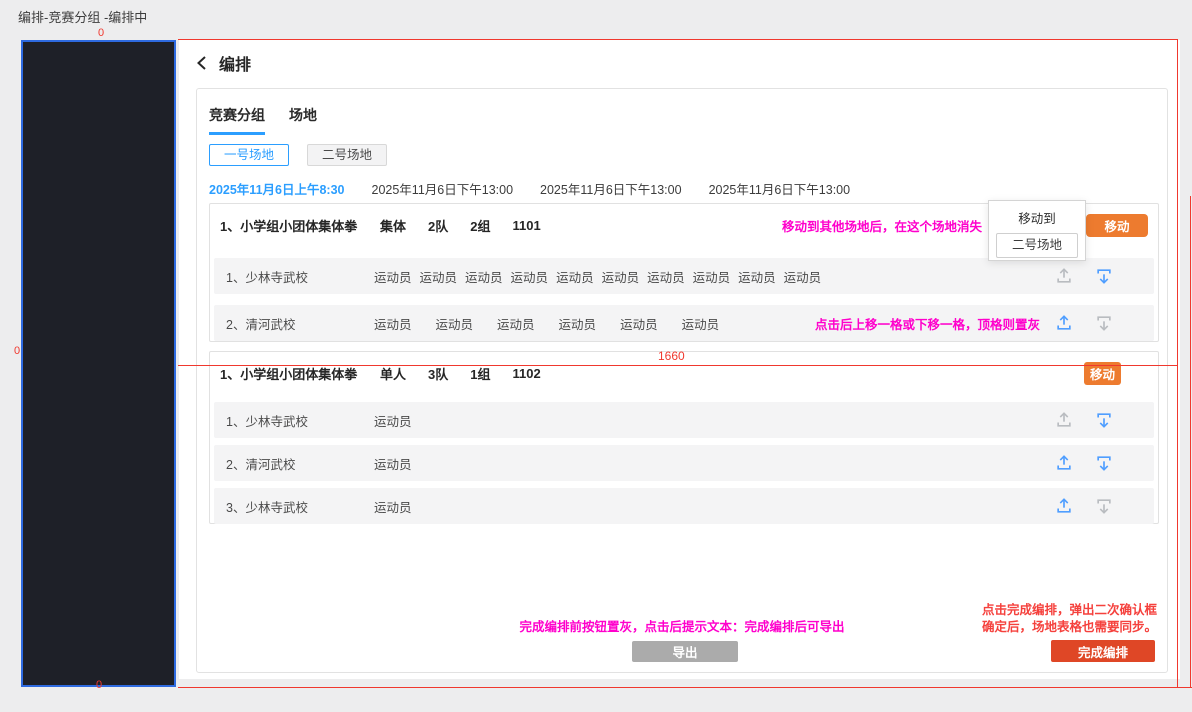 Image resolution: width=1192 pixels, height=712 pixels. What do you see at coordinates (480, 226) in the screenshot?
I see `group-group-count: 2组` at bounding box center [480, 226].